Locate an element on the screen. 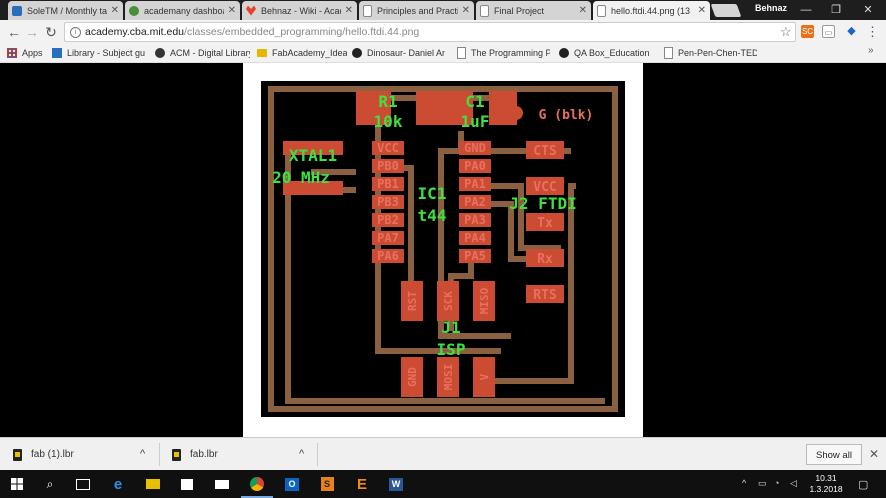  download-filename: fab (1).lbr is located at coordinates (52, 454).